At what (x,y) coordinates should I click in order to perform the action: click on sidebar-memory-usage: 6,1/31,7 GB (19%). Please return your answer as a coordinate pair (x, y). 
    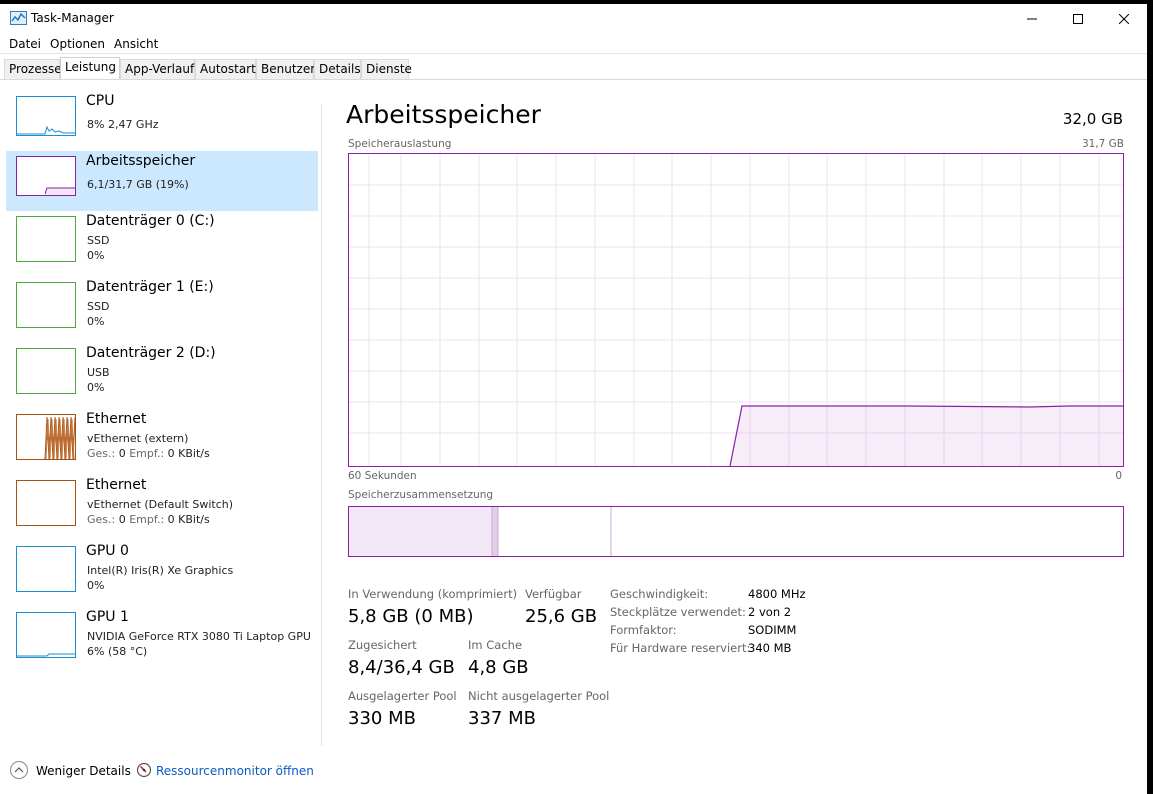
    Looking at the image, I should click on (138, 184).